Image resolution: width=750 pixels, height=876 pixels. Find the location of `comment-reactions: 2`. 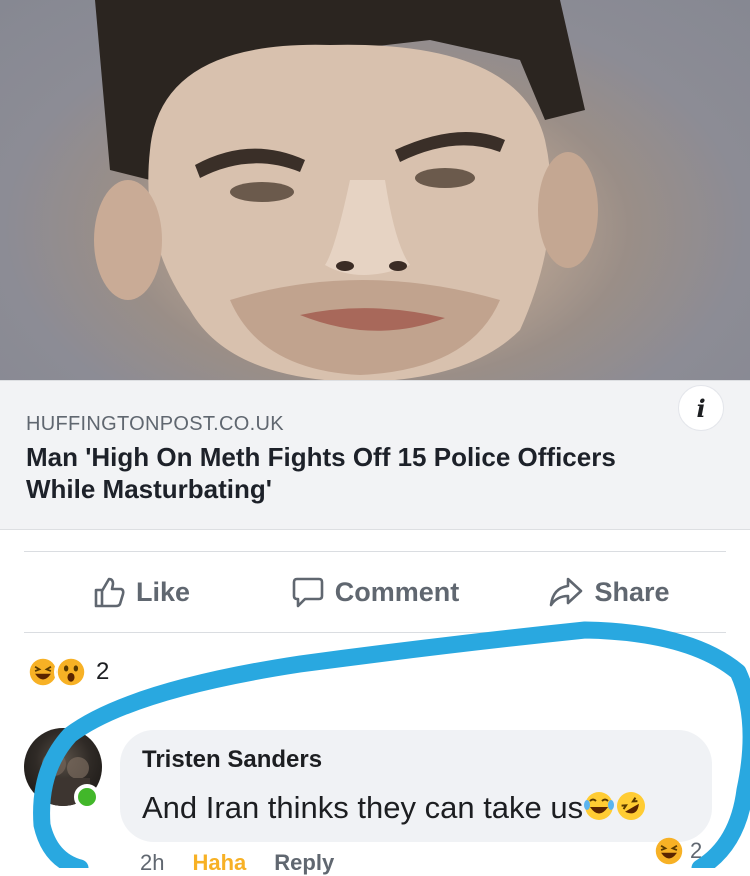

comment-reactions: 2 is located at coordinates (678, 851).